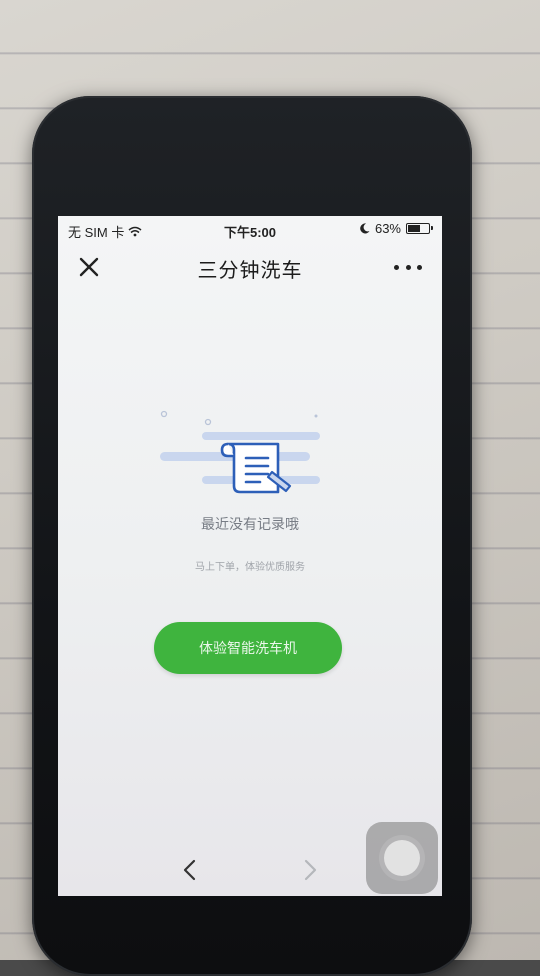 The width and height of the screenshot is (540, 976). I want to click on battery-icon, so click(419, 228).